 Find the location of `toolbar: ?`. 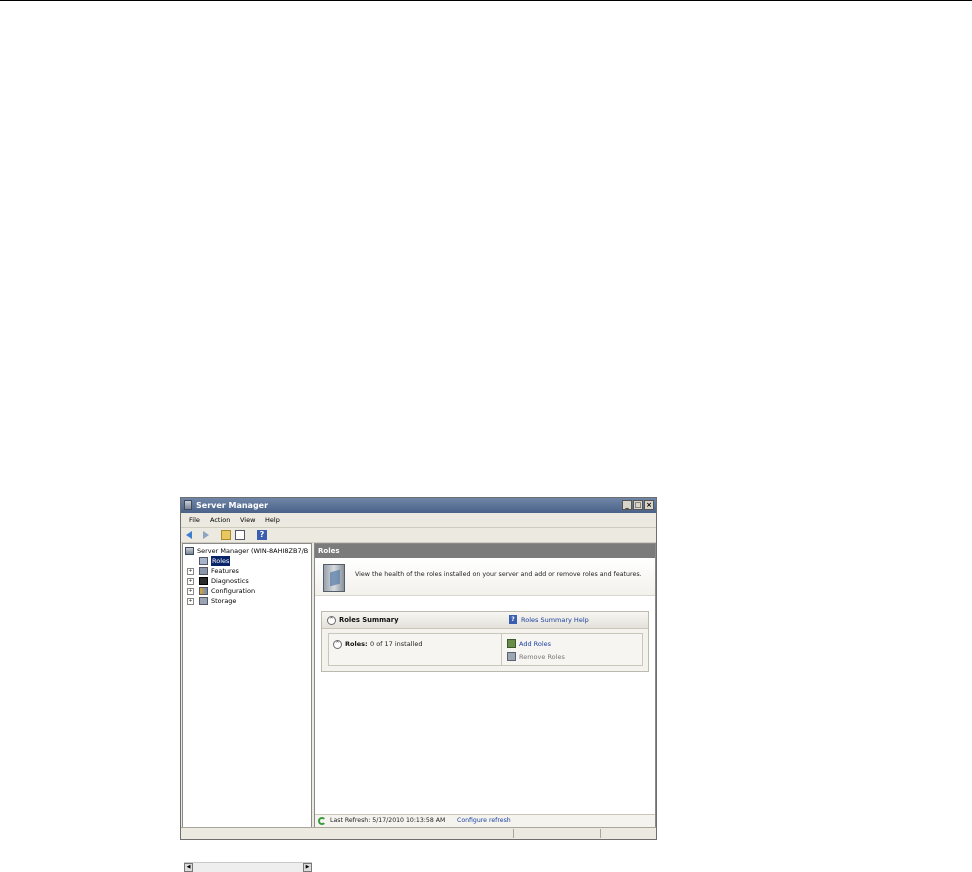

toolbar: ? is located at coordinates (418, 535).